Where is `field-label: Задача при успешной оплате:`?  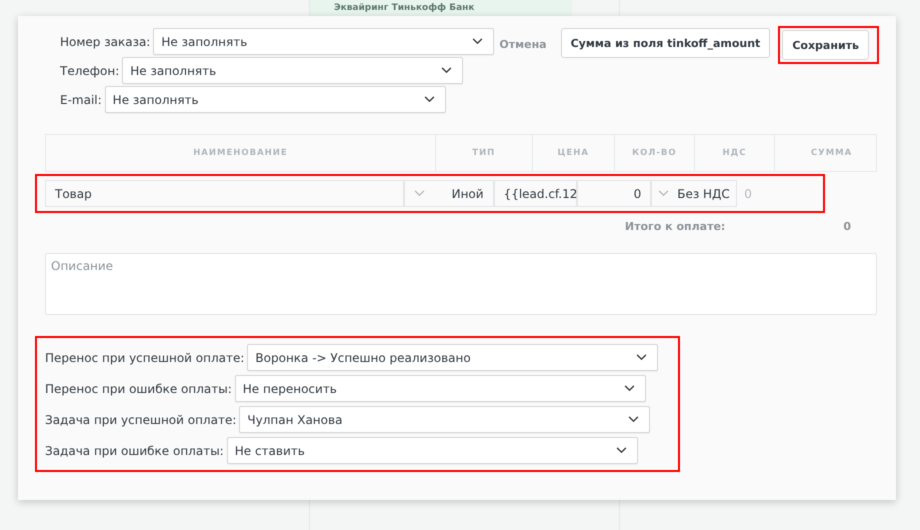 field-label: Задача при успешной оплате: is located at coordinates (140, 419).